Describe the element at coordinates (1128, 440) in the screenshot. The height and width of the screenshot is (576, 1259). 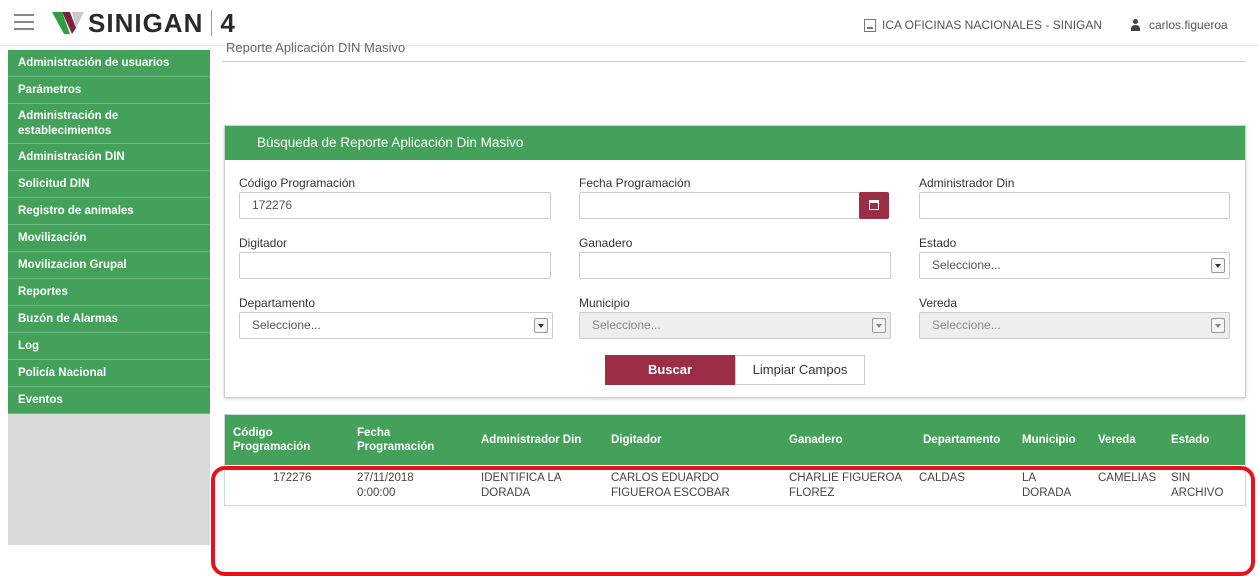
I see `column-header-vereda: Vereda` at that location.